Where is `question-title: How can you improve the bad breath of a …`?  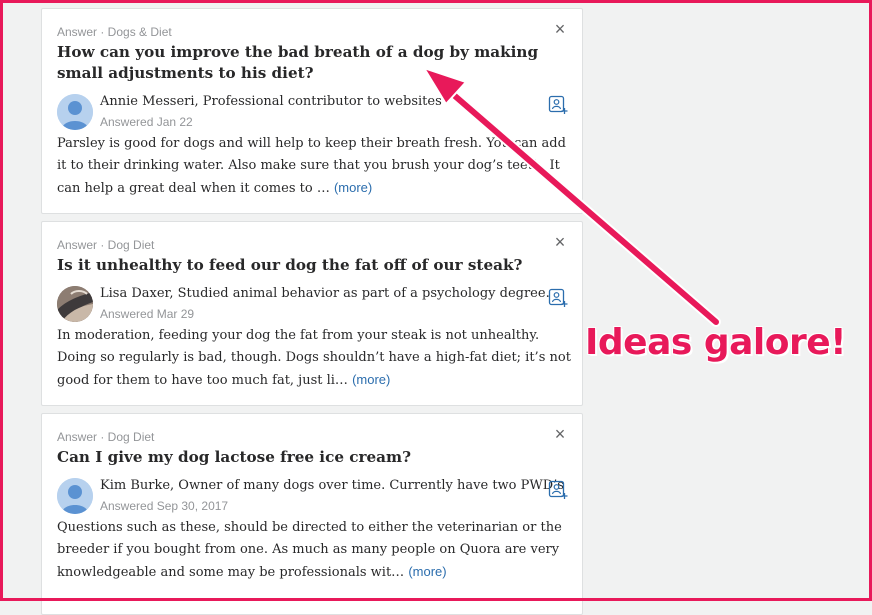
question-title: How can you improve the bad breath of a … is located at coordinates (312, 63).